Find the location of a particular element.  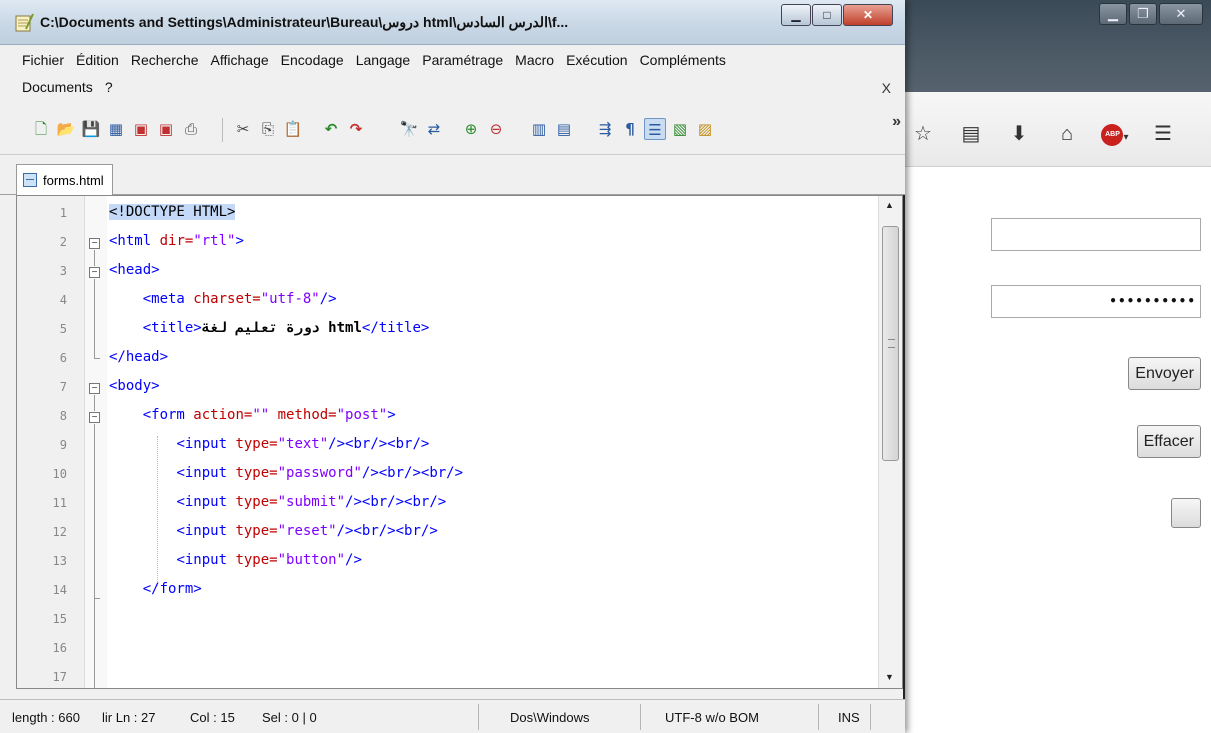

tag-token: <html is located at coordinates (130, 241).